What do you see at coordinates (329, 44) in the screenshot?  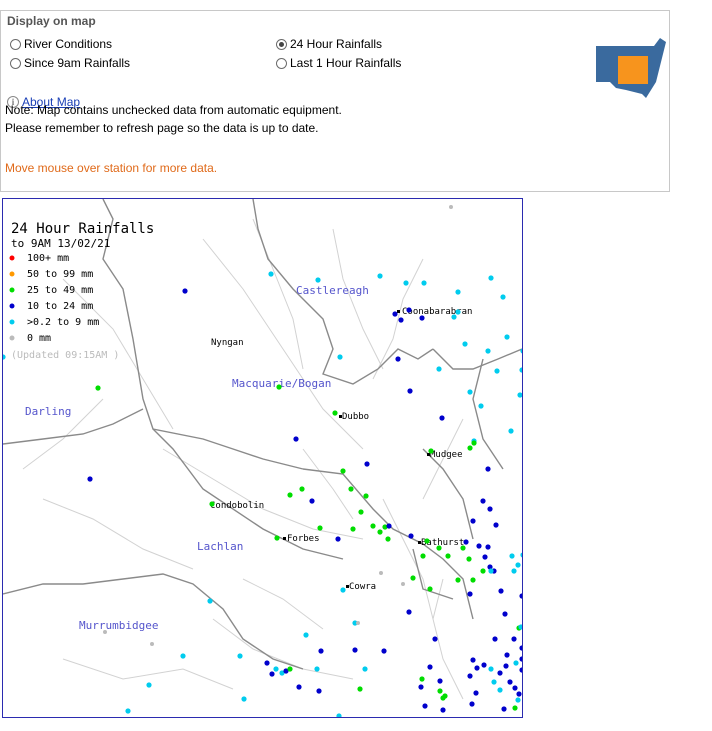 I see `24-hour-rainfalls-radio: 24 Hour Rainfalls` at bounding box center [329, 44].